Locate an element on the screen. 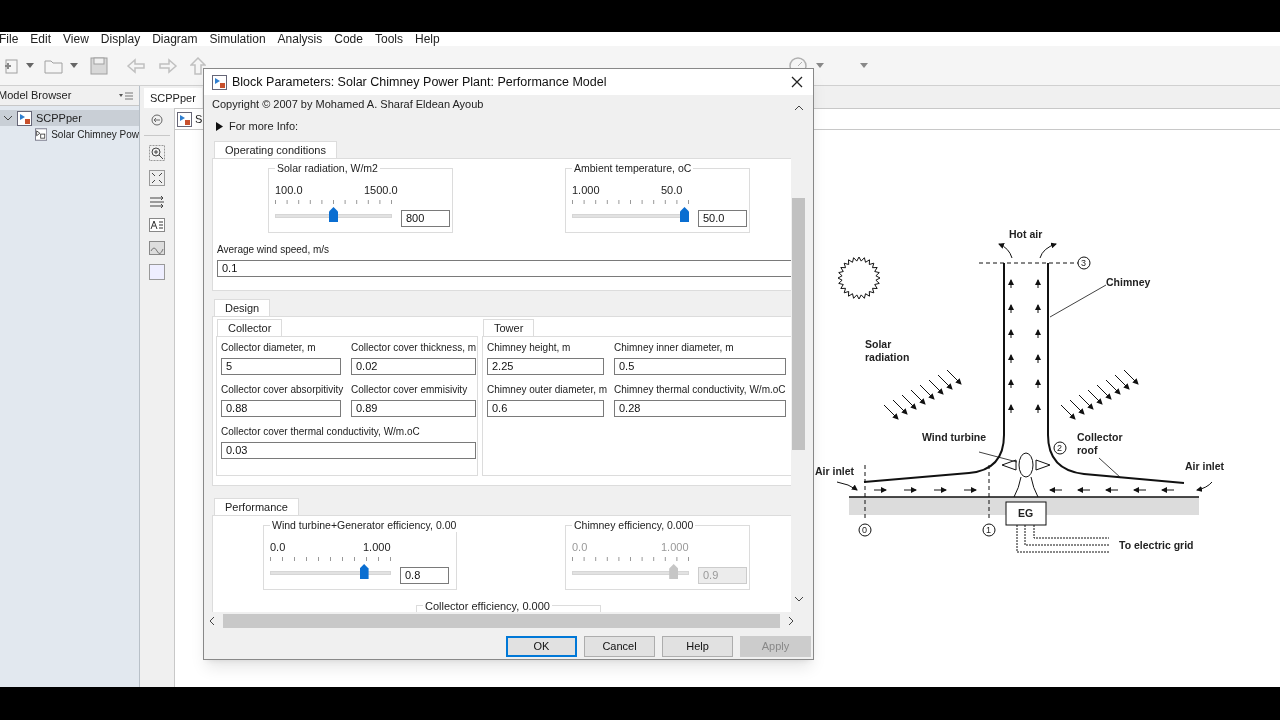 This screenshot has width=1280, height=720. value-field: 800 is located at coordinates (425, 218).